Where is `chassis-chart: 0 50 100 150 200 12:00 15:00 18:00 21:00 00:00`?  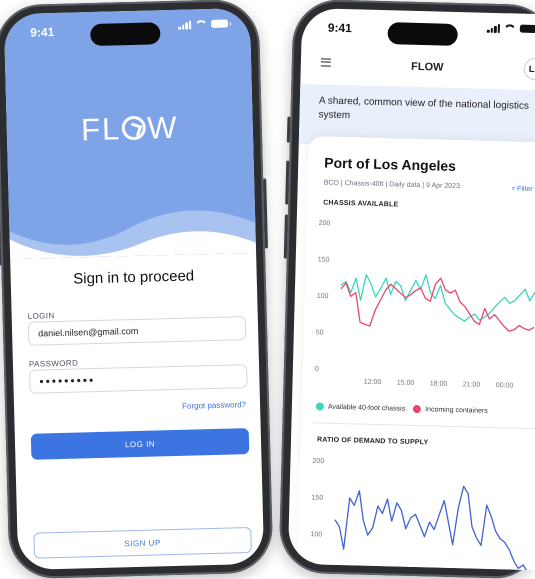
chassis-chart: 0 50 100 150 200 12:00 15:00 18:00 21:00 00:00 is located at coordinates (425, 305).